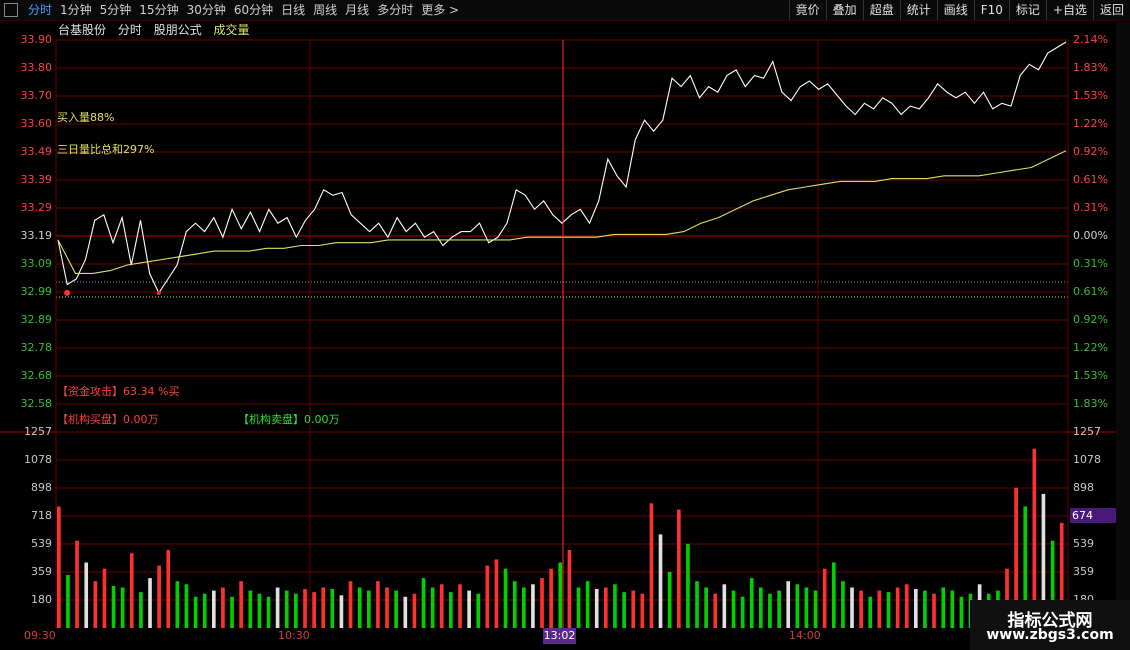 The width and height of the screenshot is (1130, 650). Describe the element at coordinates (36, 319) in the screenshot. I see `price-tick-label: 32.89` at that location.